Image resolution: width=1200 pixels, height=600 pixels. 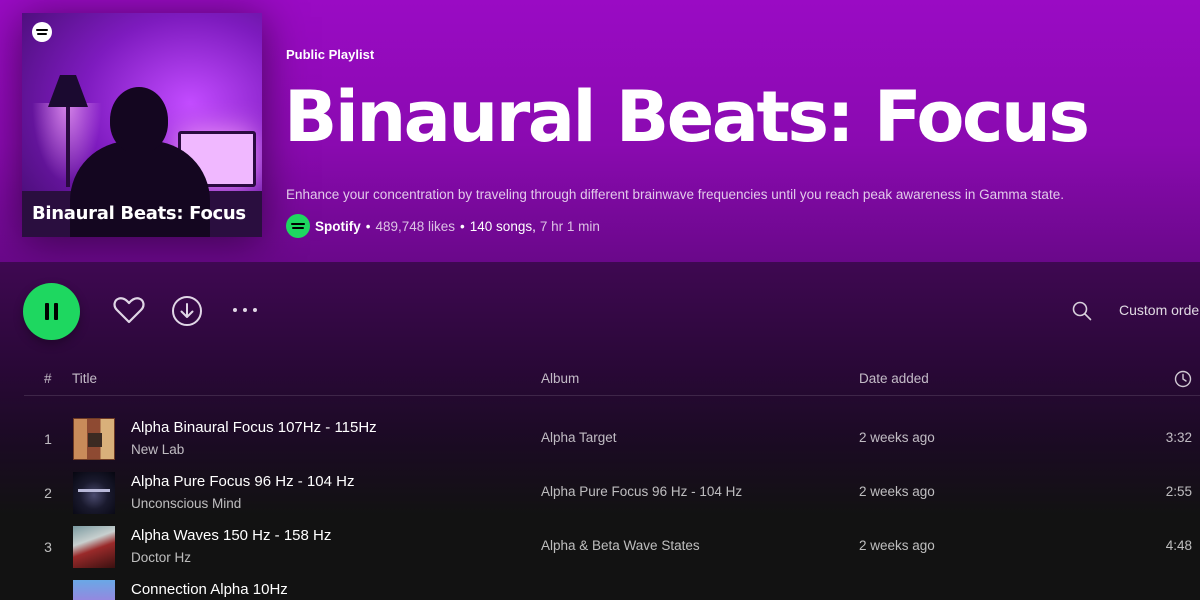 I want to click on artwork-text-mark, so click(x=94, y=490).